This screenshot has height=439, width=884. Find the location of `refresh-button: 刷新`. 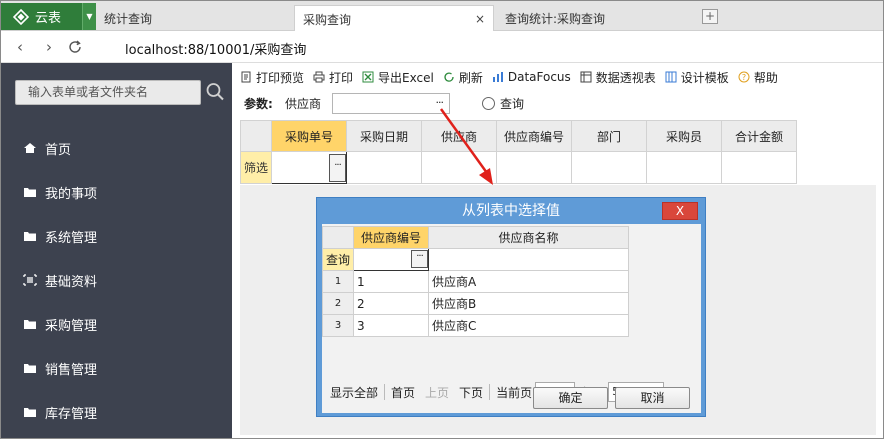

refresh-button: 刷新 is located at coordinates (463, 77).